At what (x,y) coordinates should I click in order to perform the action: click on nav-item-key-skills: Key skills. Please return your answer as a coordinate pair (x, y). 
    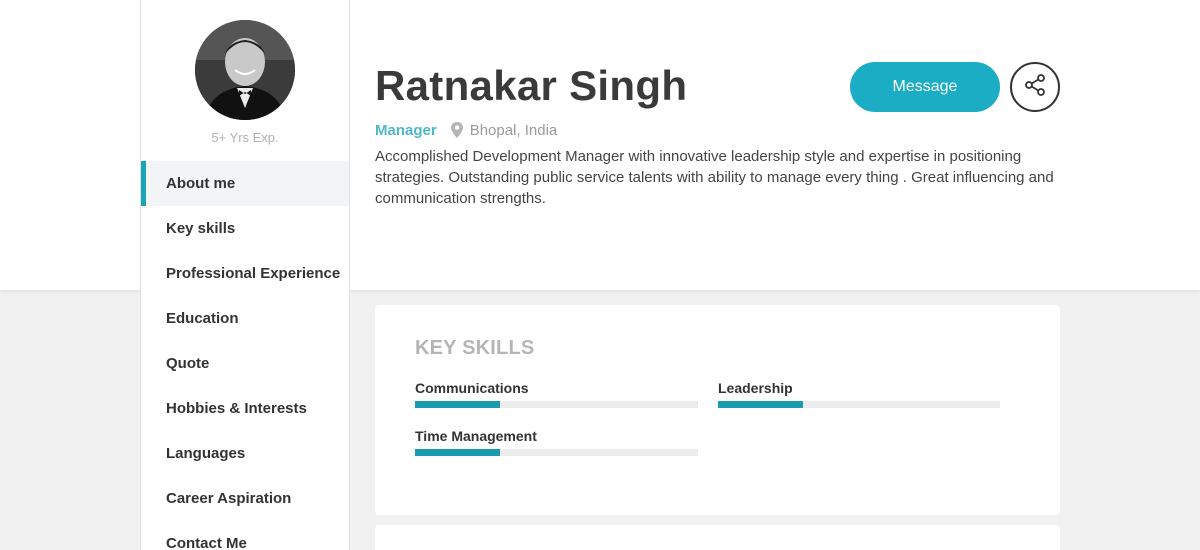
    Looking at the image, I should click on (245, 228).